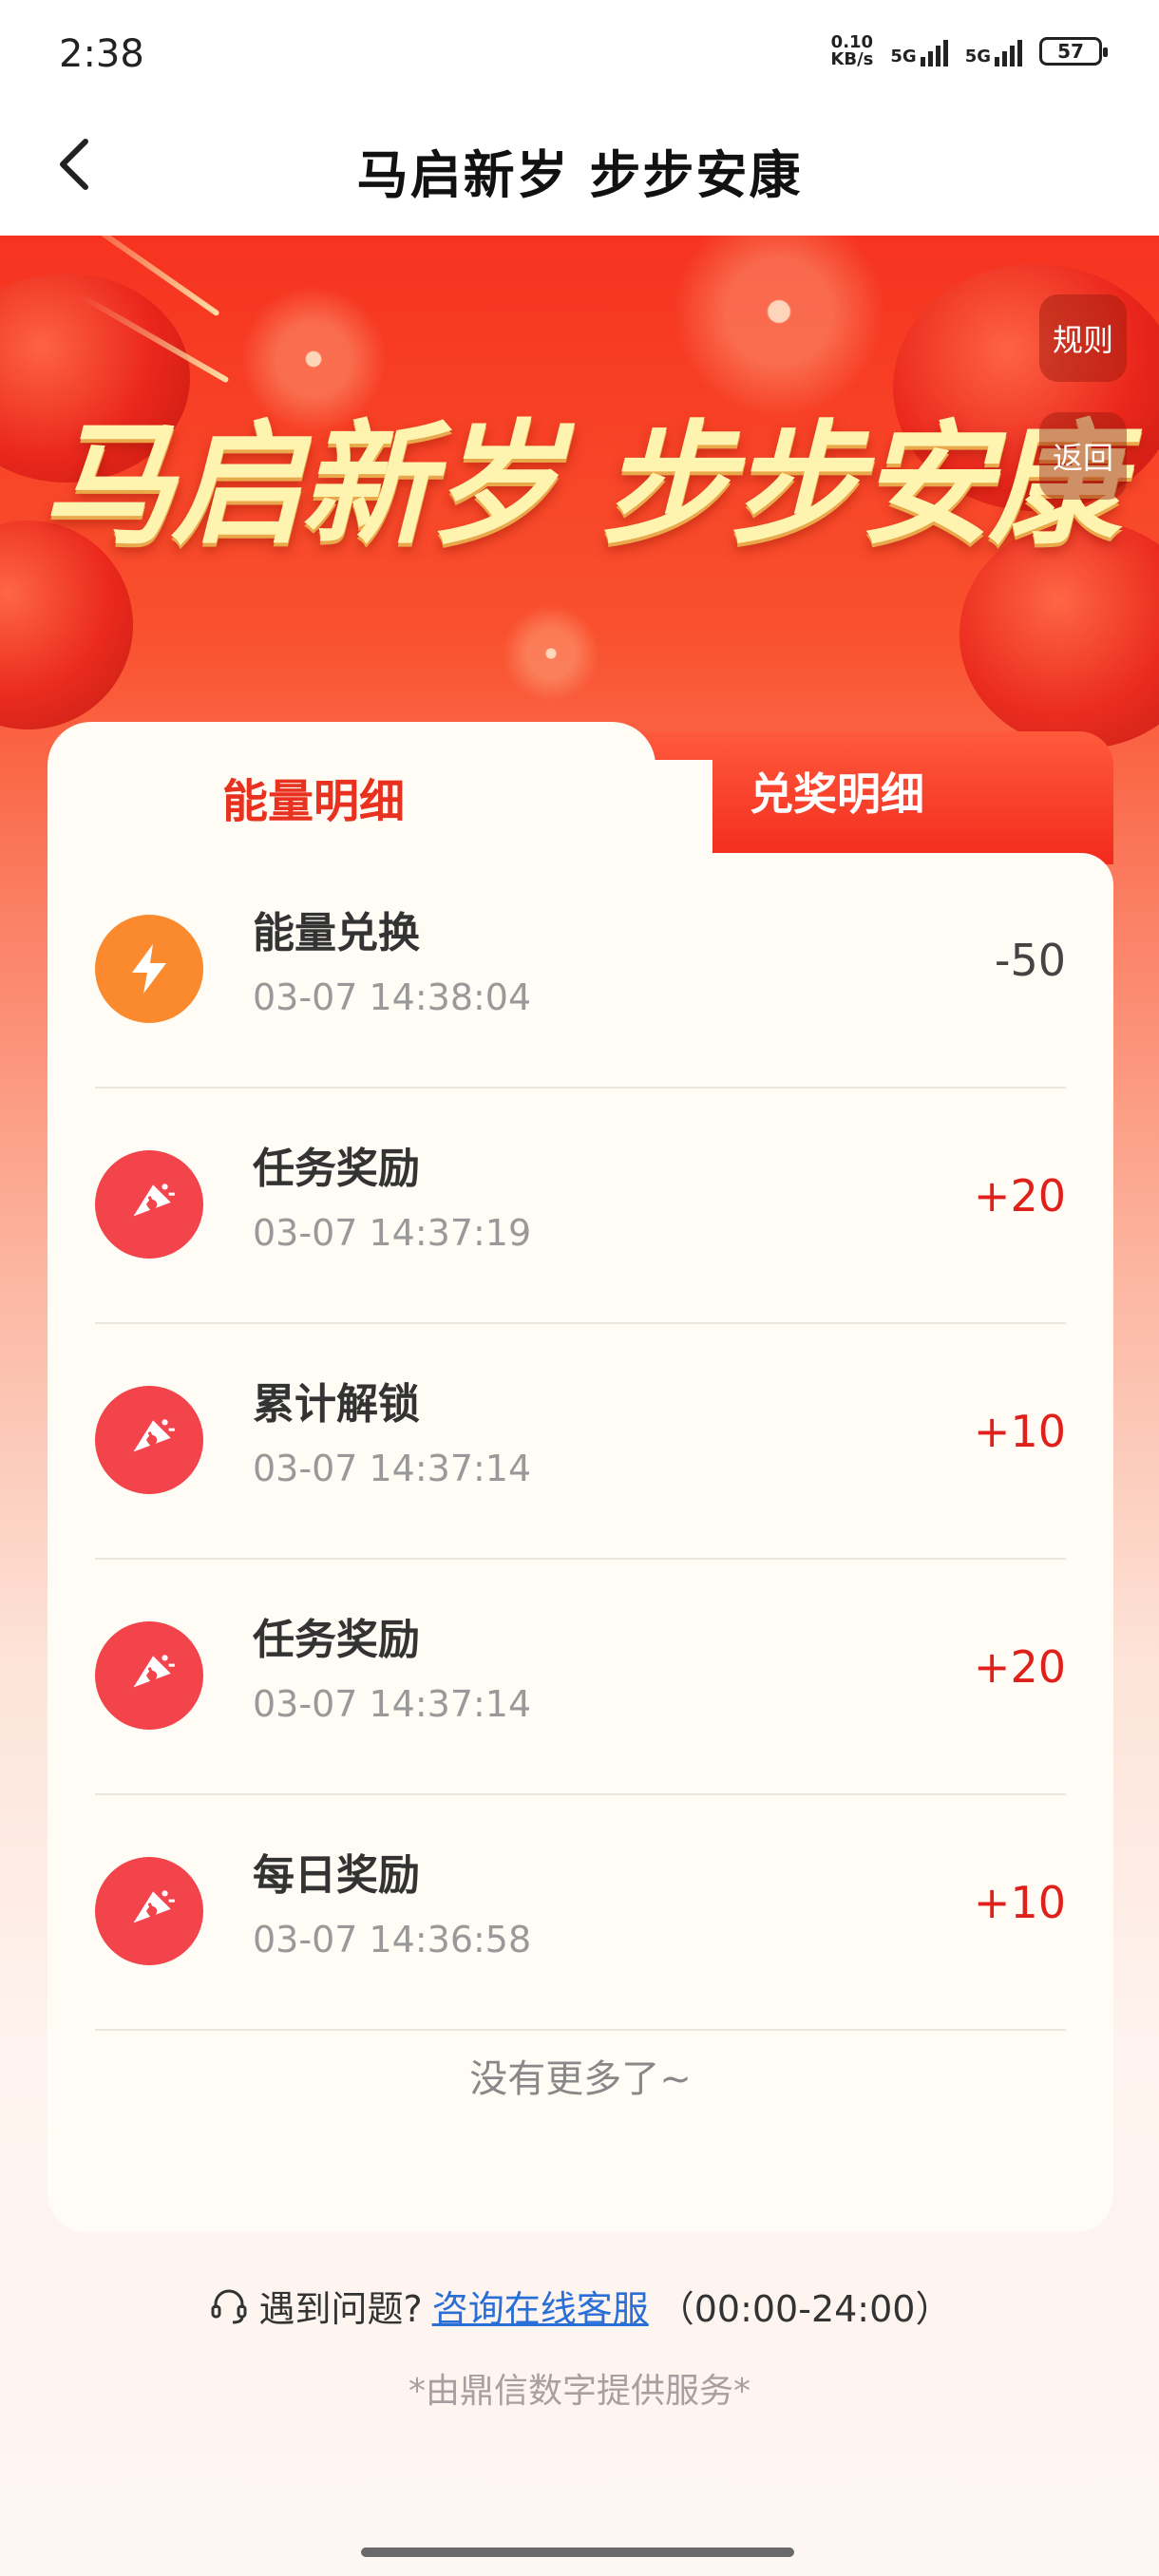 The height and width of the screenshot is (2576, 1159). Describe the element at coordinates (993, 51) in the screenshot. I see `signal-sim2-icon: 5G` at that location.